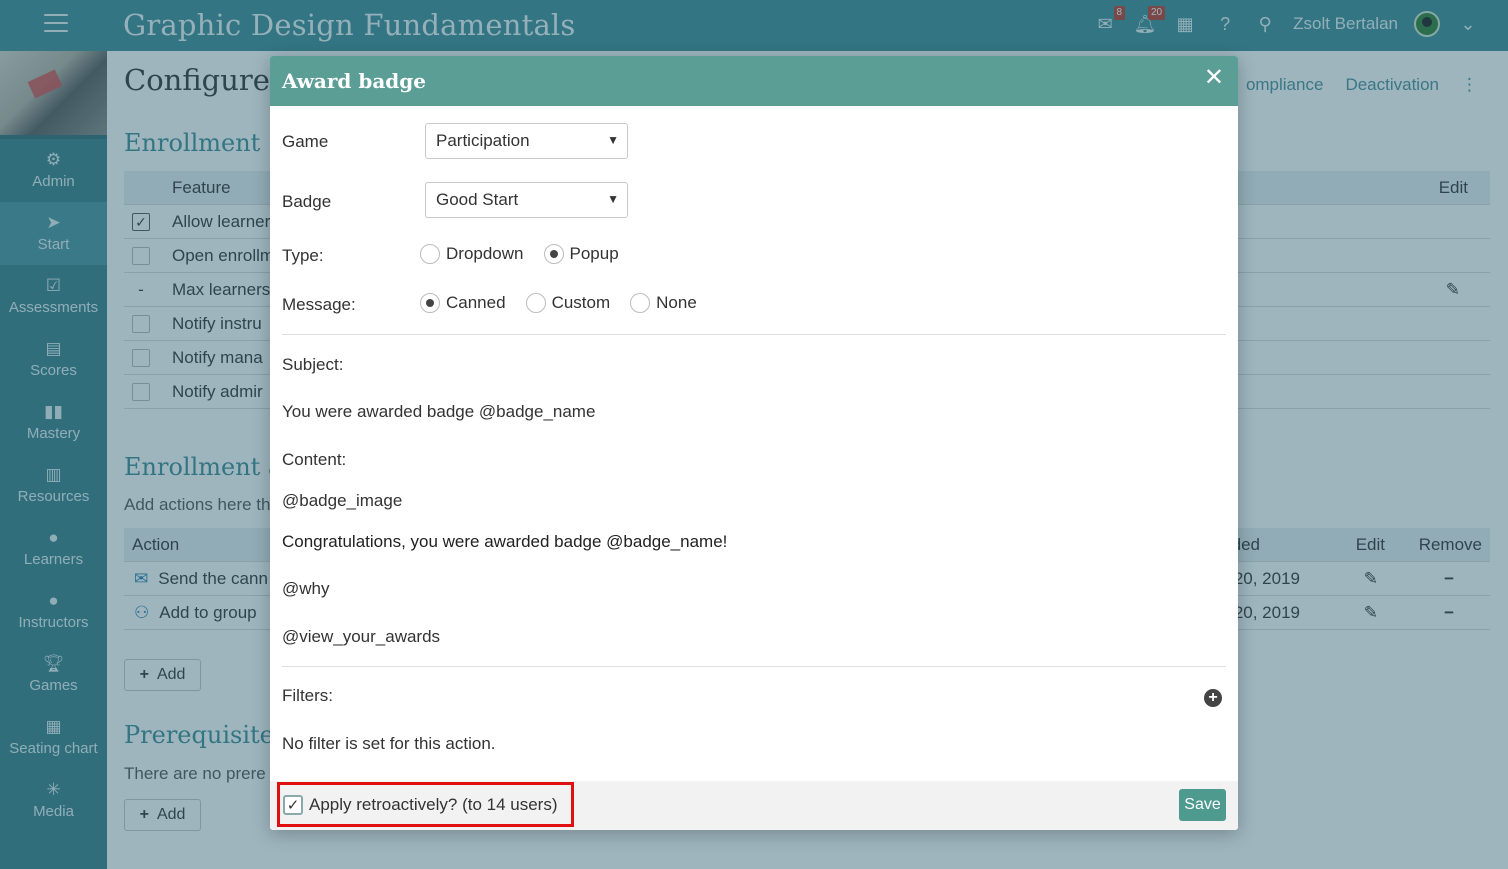 The width and height of the screenshot is (1508, 869). What do you see at coordinates (306, 589) in the screenshot?
I see `content-line-why: @why` at bounding box center [306, 589].